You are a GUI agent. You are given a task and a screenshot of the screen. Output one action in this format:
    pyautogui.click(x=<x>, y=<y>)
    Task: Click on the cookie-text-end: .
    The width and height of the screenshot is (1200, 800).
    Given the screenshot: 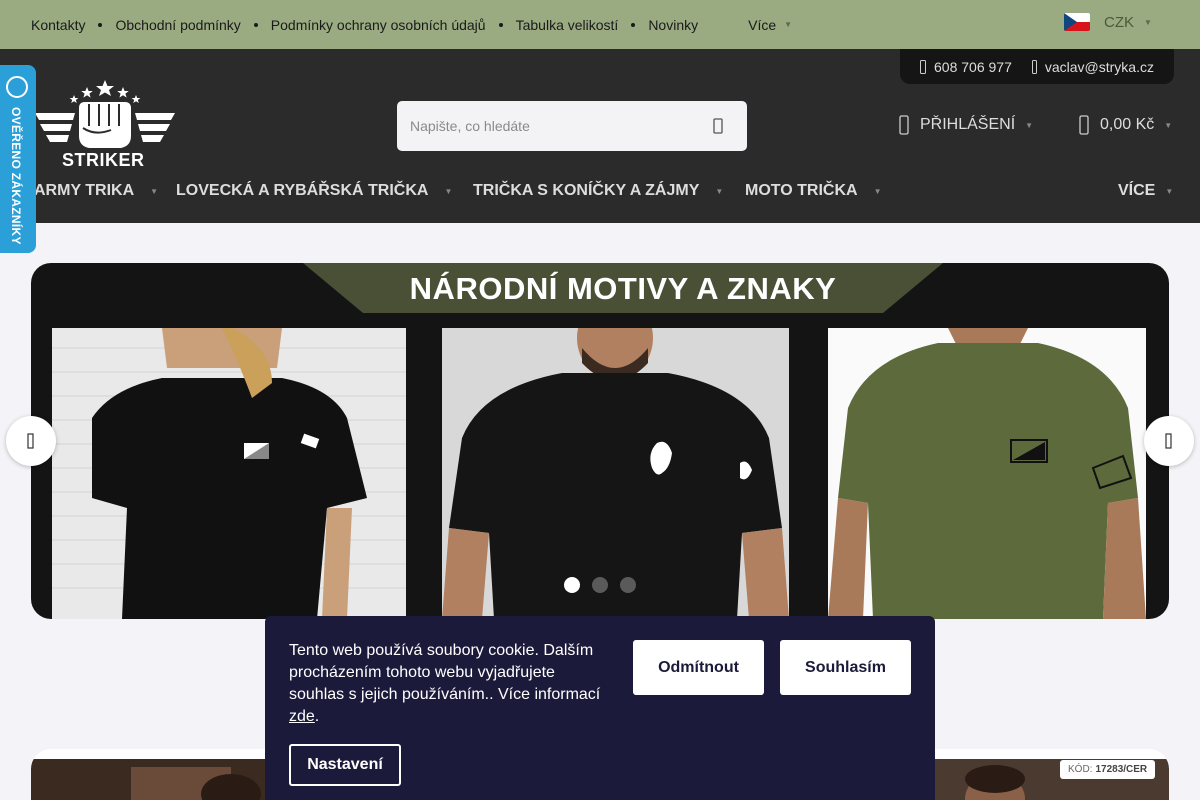 What is the action you would take?
    pyautogui.click(x=317, y=716)
    